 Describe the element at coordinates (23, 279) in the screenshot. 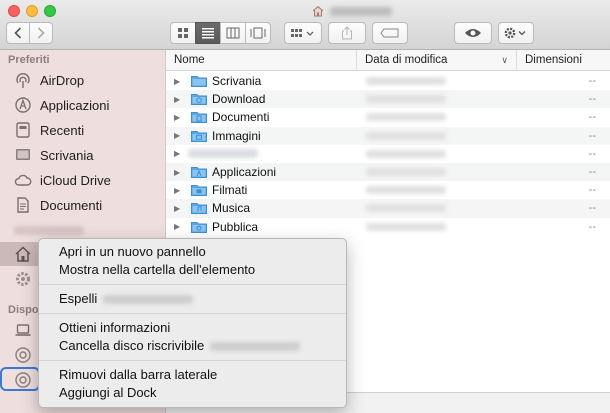

I see `gear-icon` at that location.